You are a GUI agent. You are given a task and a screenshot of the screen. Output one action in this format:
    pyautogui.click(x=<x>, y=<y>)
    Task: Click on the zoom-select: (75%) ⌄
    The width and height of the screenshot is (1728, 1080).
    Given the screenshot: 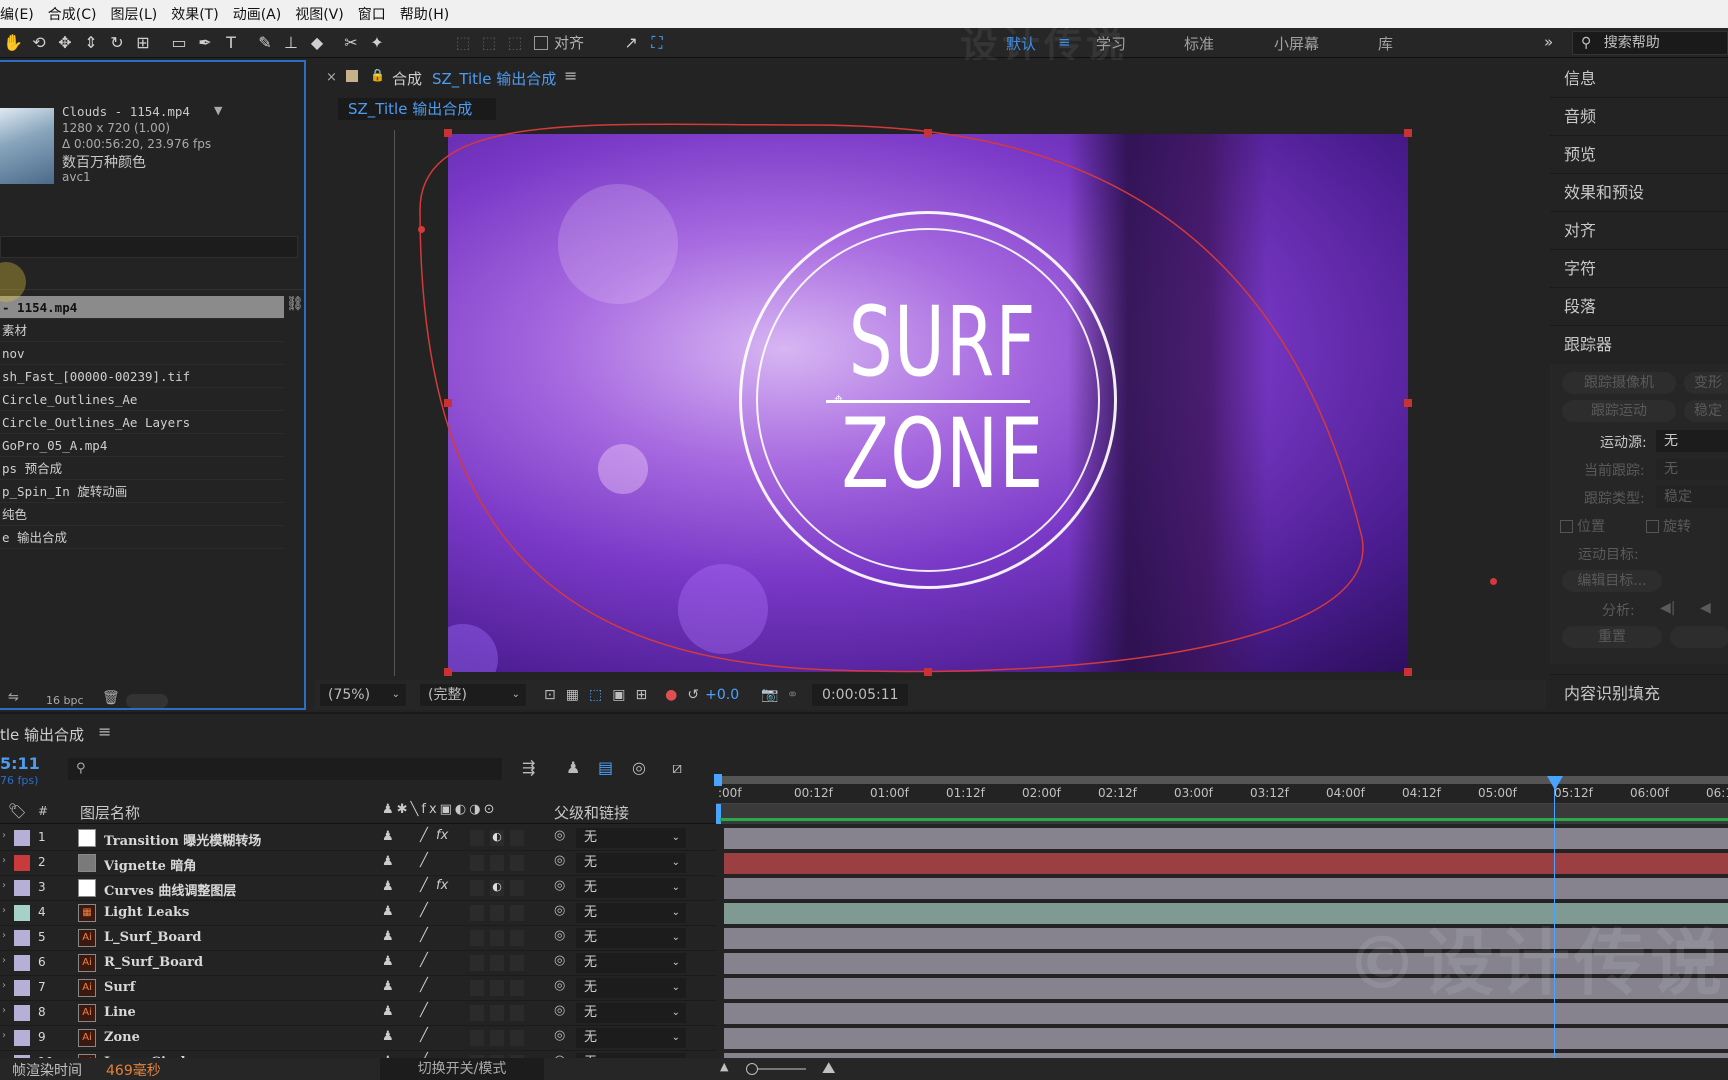 What is the action you would take?
    pyautogui.click(x=363, y=695)
    